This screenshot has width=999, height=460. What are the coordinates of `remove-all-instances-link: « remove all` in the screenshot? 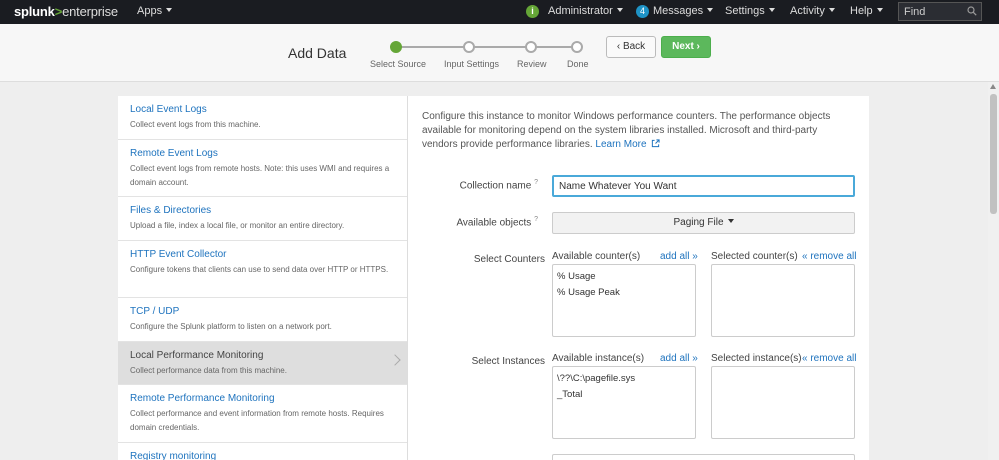 It's located at (829, 358).